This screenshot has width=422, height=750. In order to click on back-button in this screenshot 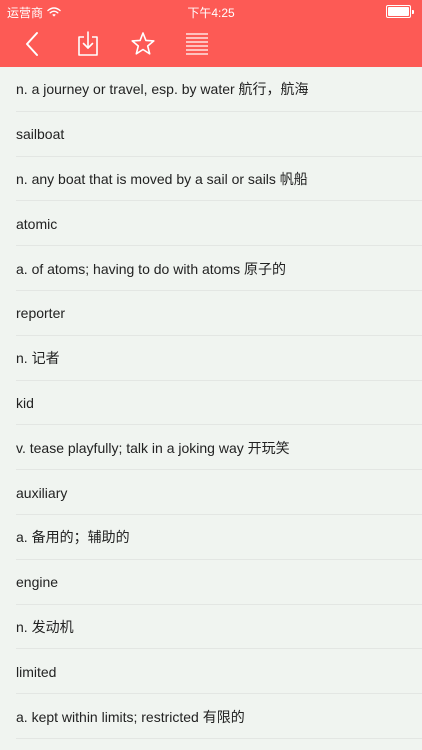, I will do `click(33, 44)`.